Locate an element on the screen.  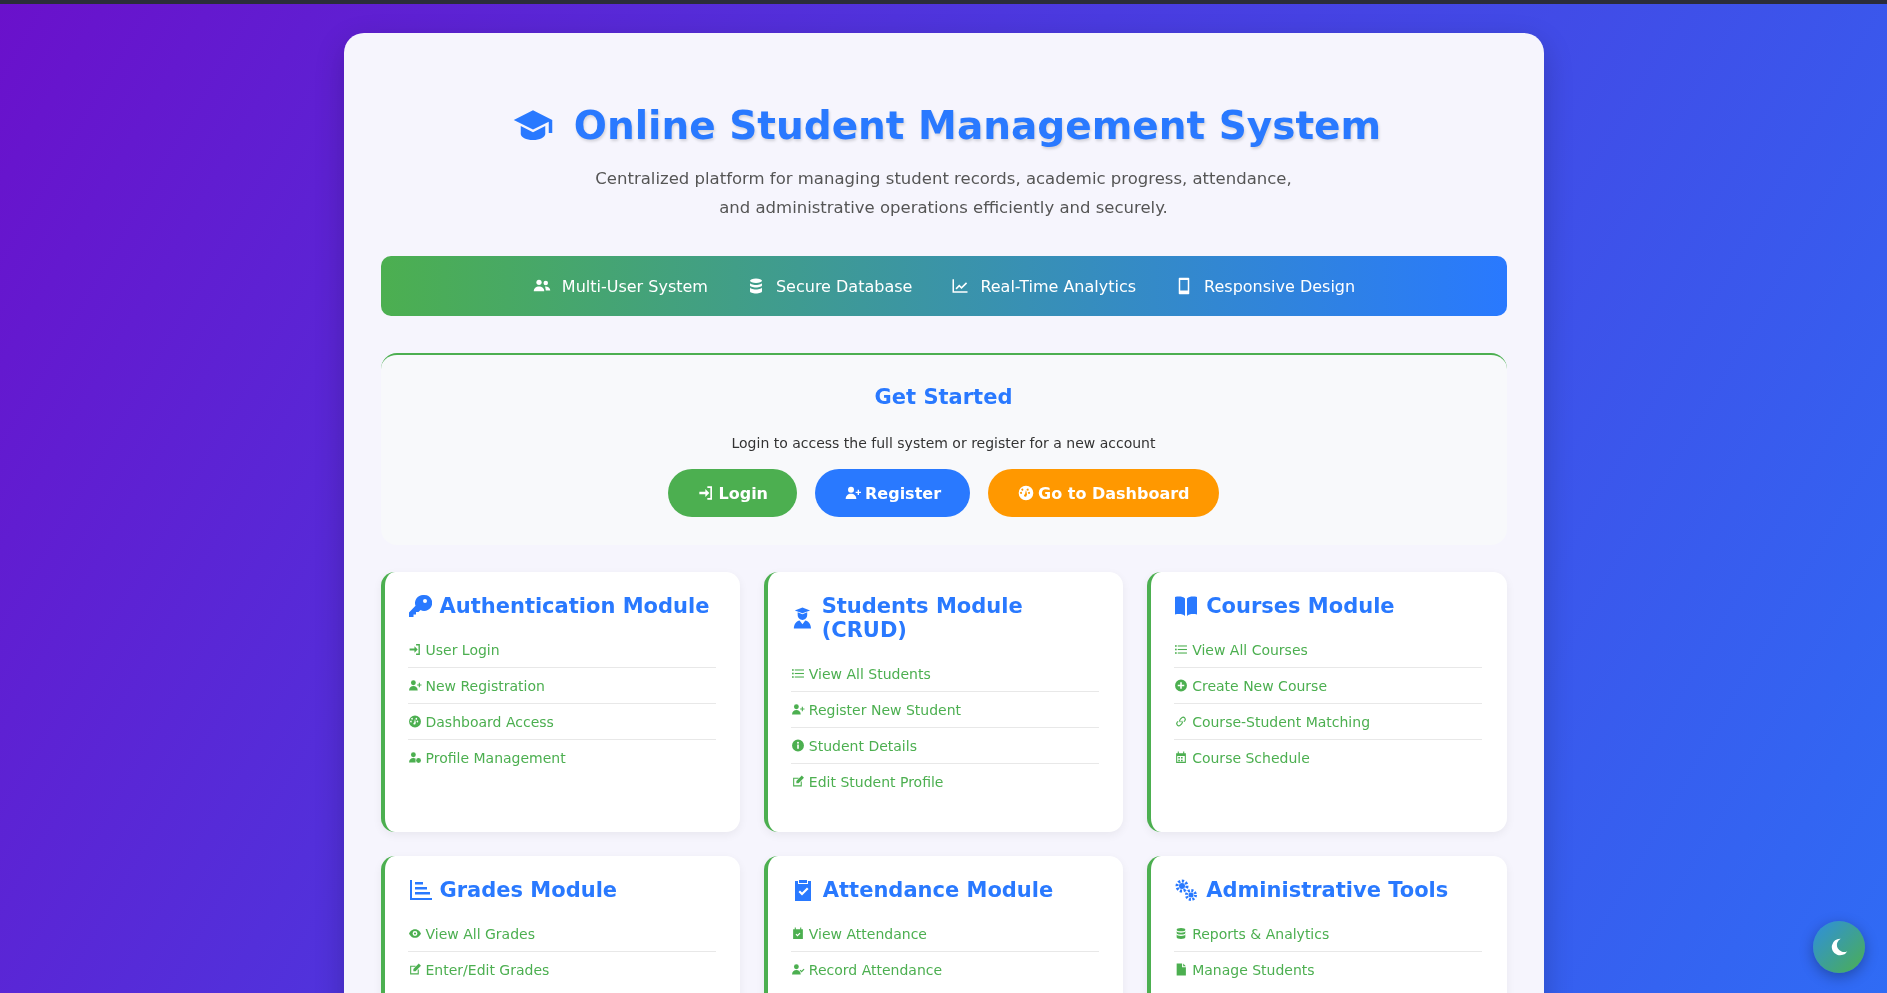
calendar-check-icon is located at coordinates (797, 933).